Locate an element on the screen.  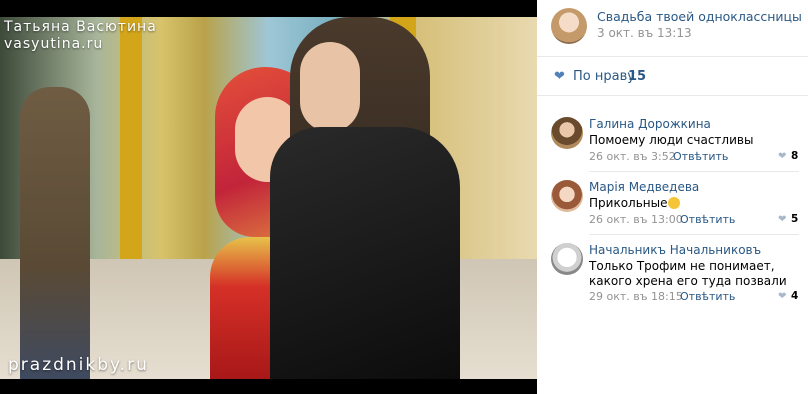
watermark-name: Татьяна Васютина is located at coordinates (80, 27).